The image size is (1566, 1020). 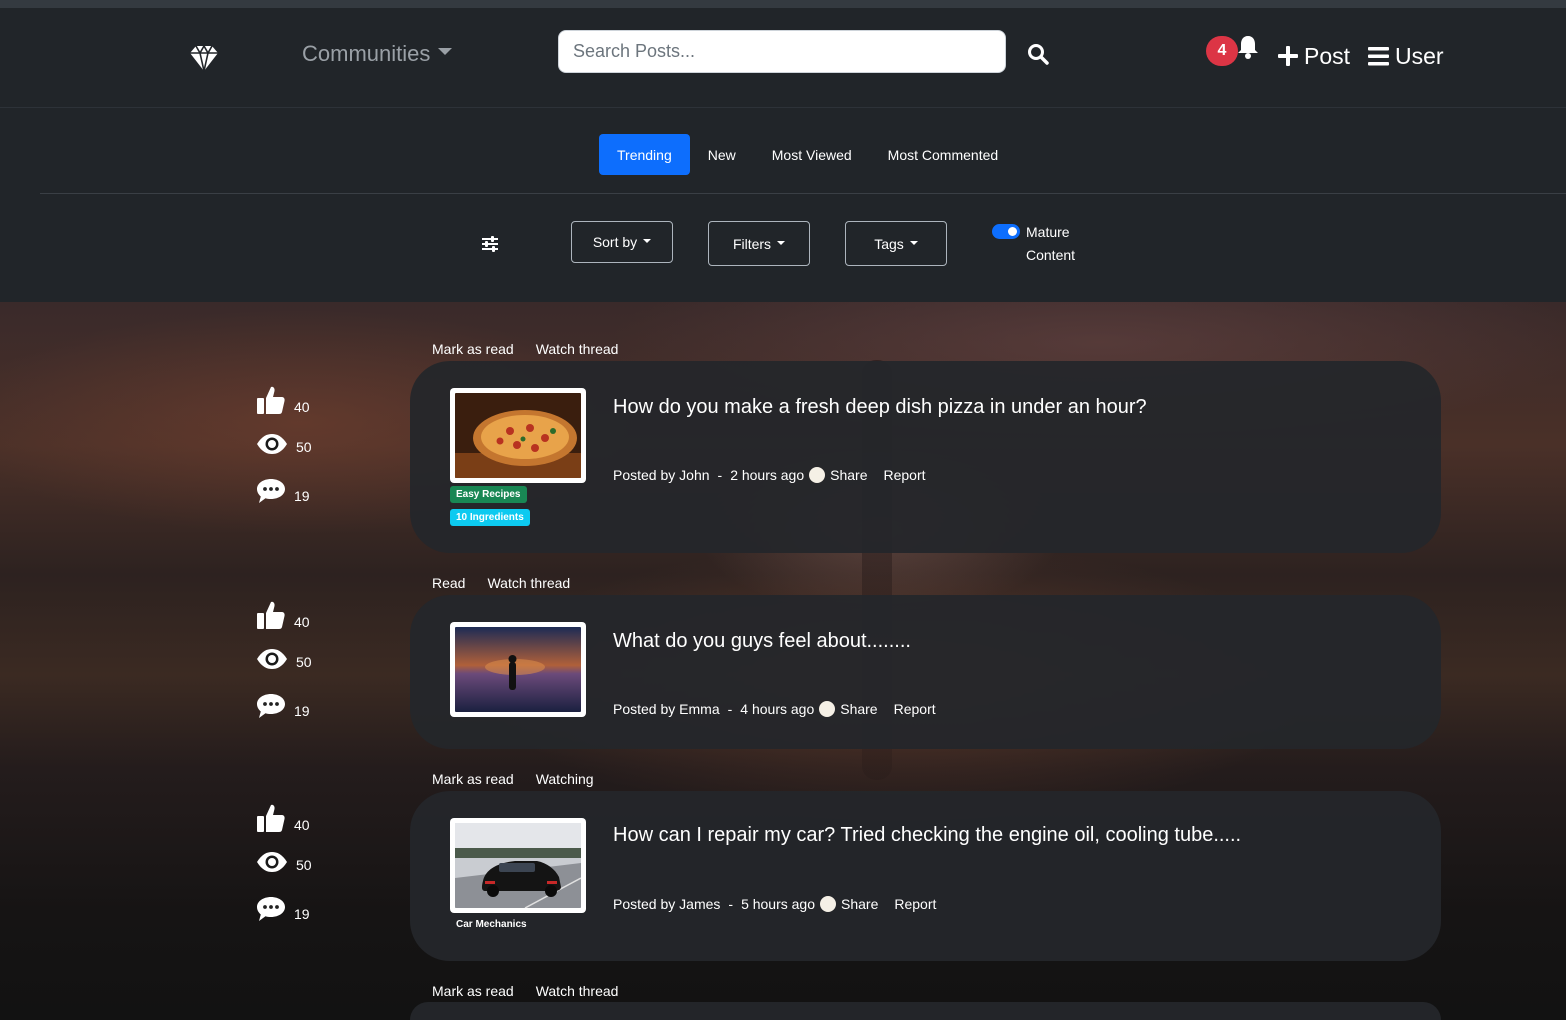 I want to click on divider, so click(x=803, y=193).